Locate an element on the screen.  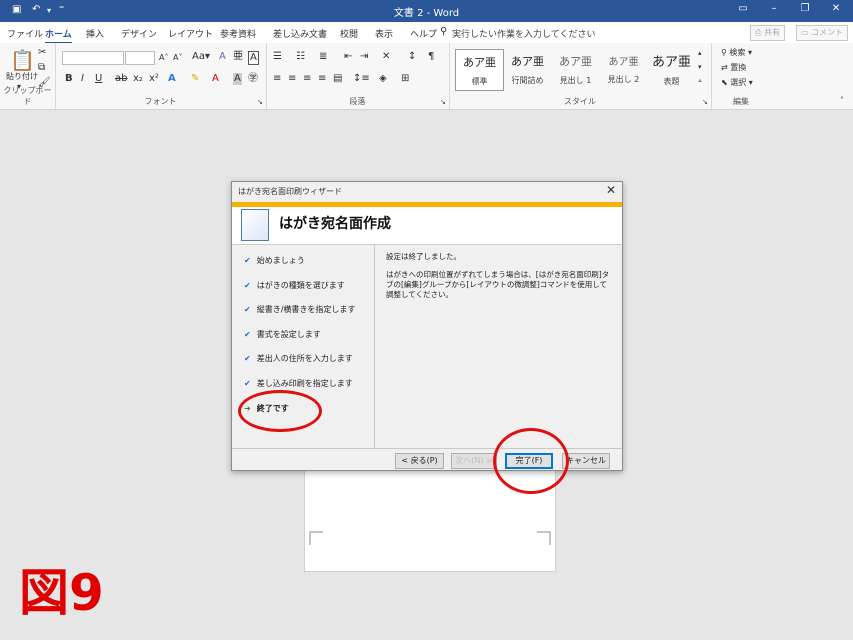
align-right-icon: ≡ is located at coordinates (307, 79).